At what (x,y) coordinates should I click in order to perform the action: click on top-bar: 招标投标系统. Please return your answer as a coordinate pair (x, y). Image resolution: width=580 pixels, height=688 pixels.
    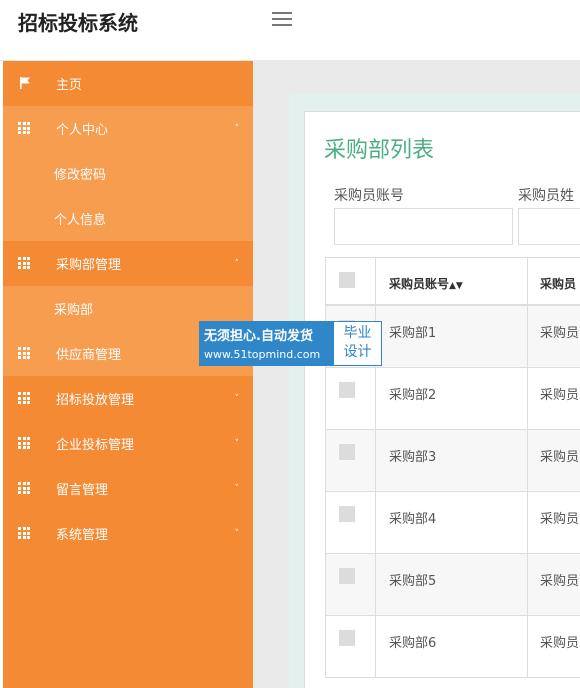
    Looking at the image, I should click on (290, 30).